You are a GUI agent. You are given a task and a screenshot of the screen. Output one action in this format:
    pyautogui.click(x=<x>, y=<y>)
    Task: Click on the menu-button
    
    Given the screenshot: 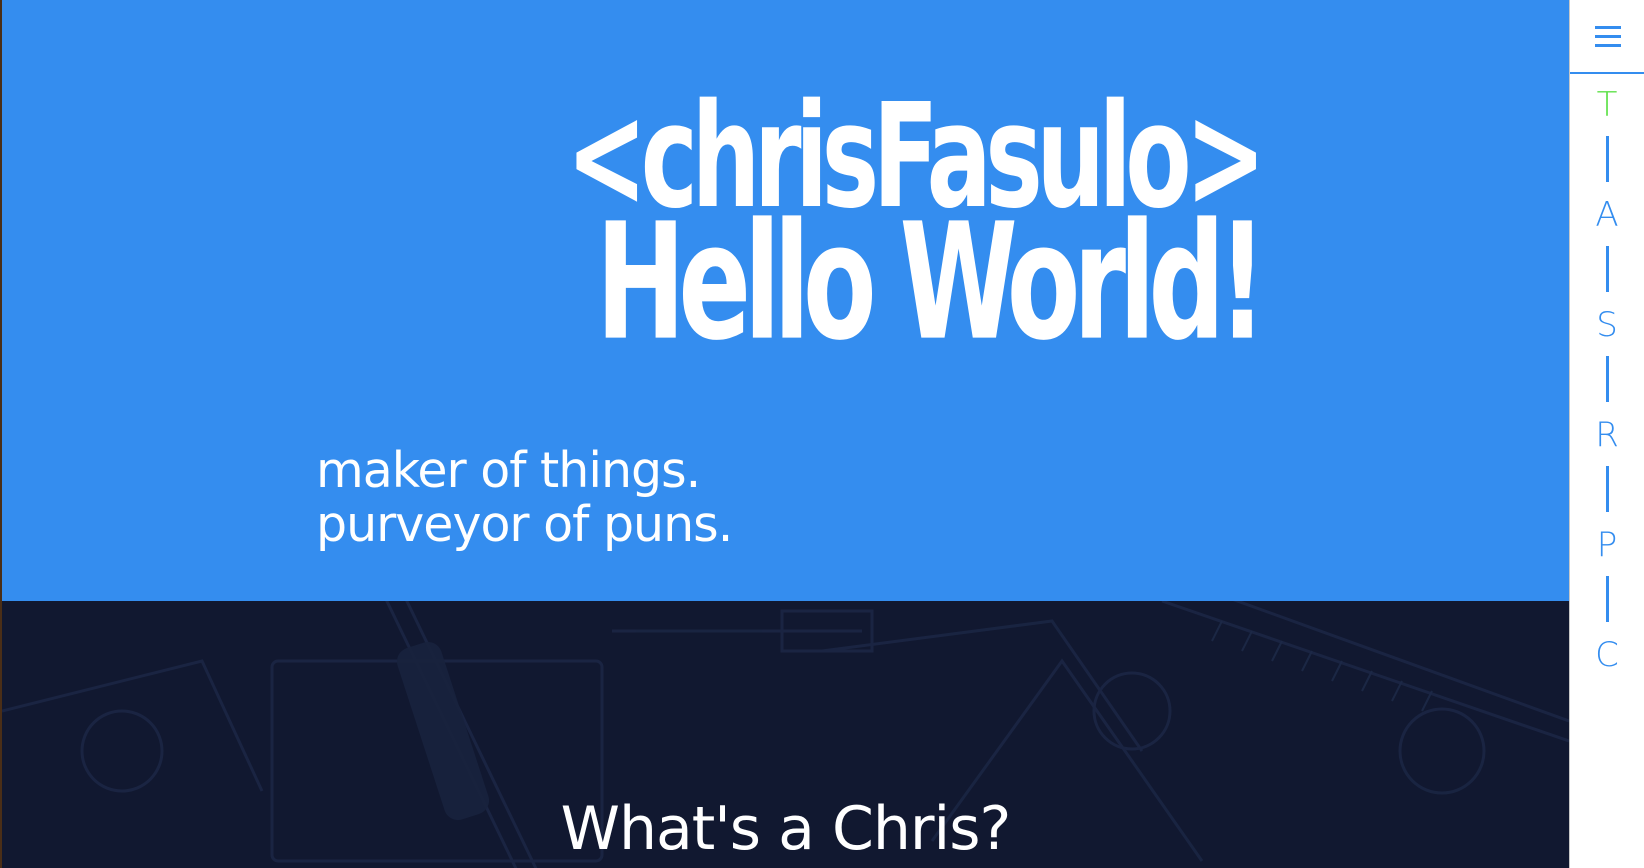 What is the action you would take?
    pyautogui.click(x=1607, y=37)
    